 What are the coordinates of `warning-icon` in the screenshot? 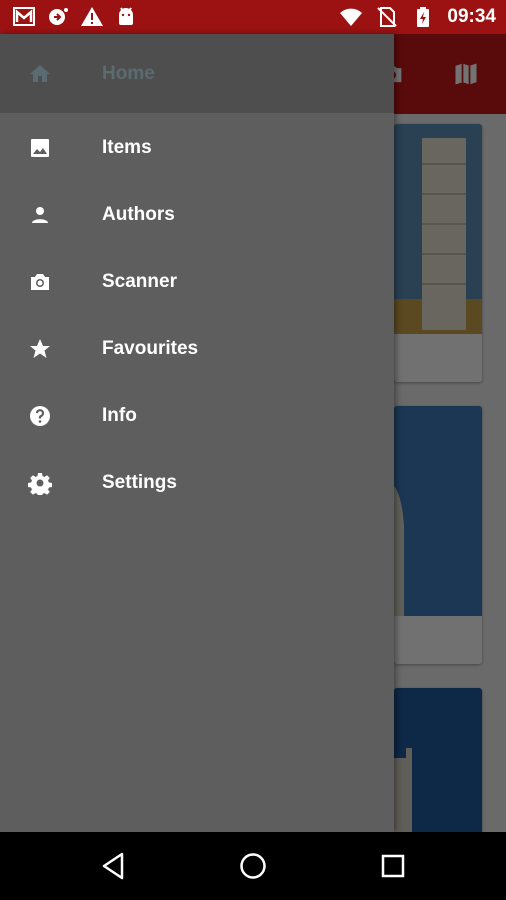 It's located at (92, 16).